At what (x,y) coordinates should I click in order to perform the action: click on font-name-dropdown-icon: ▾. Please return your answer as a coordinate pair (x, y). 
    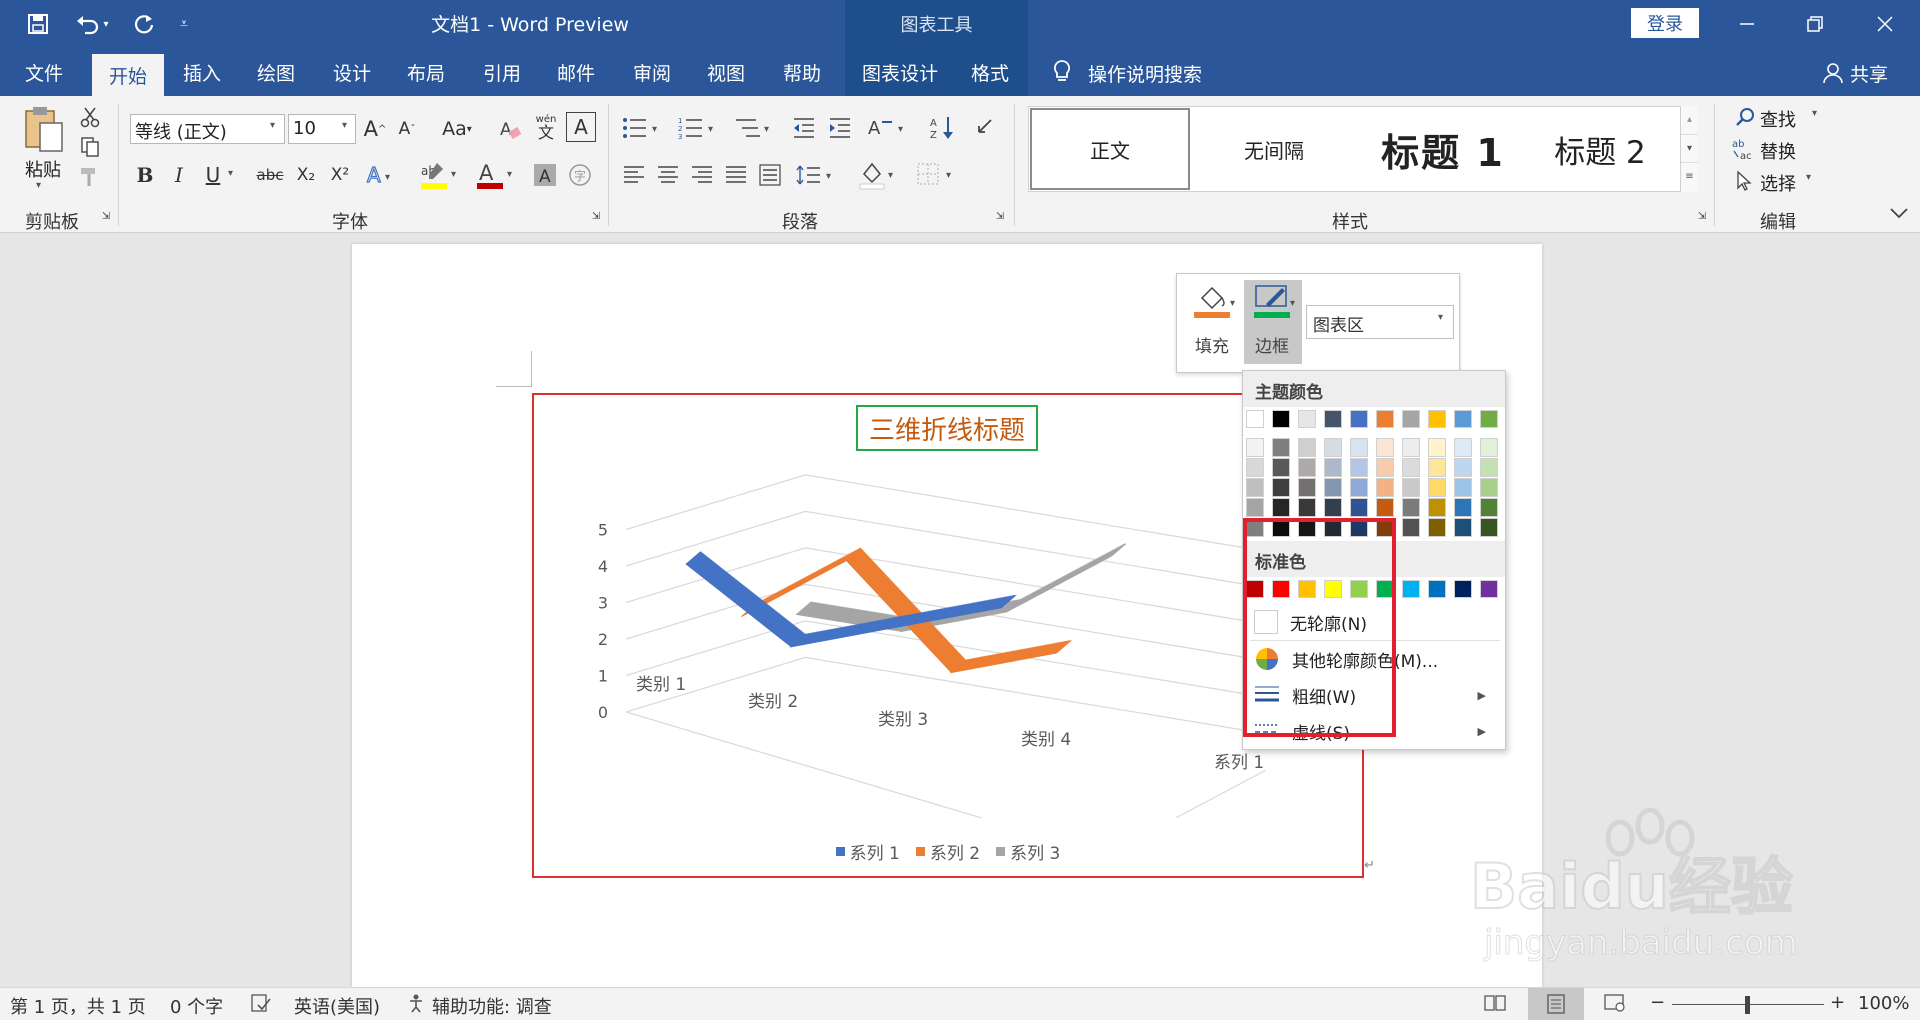
    Looking at the image, I should click on (276, 128).